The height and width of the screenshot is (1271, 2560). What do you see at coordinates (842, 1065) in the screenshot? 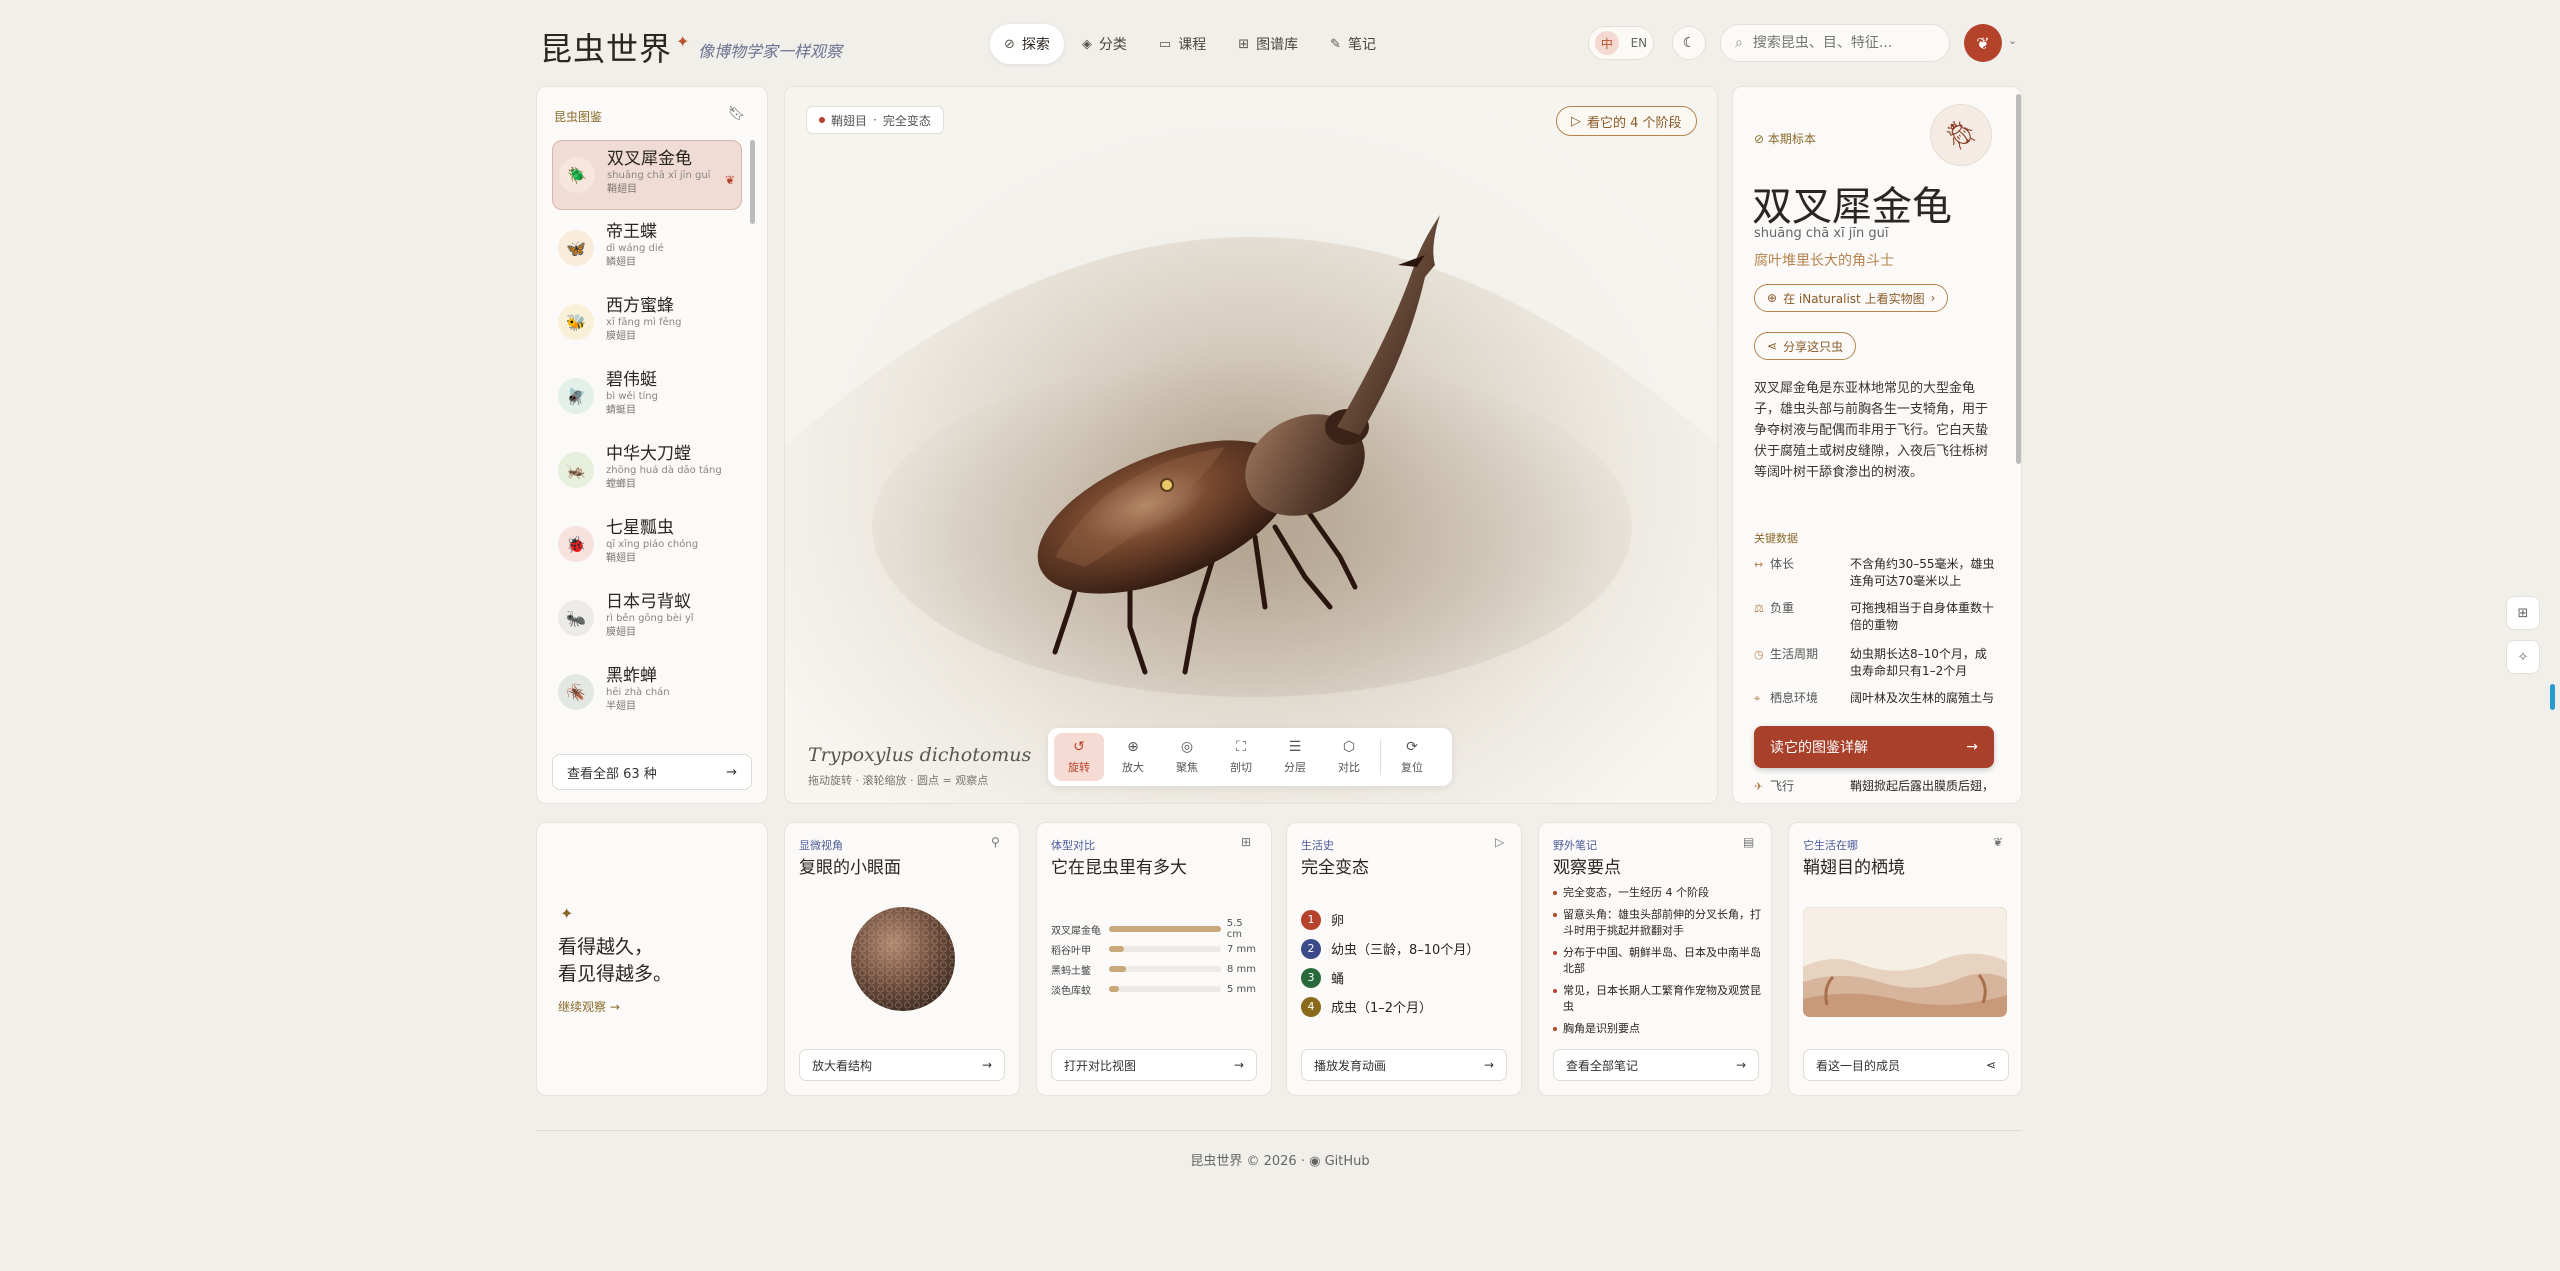
I see `button-label: 放大看结构` at bounding box center [842, 1065].